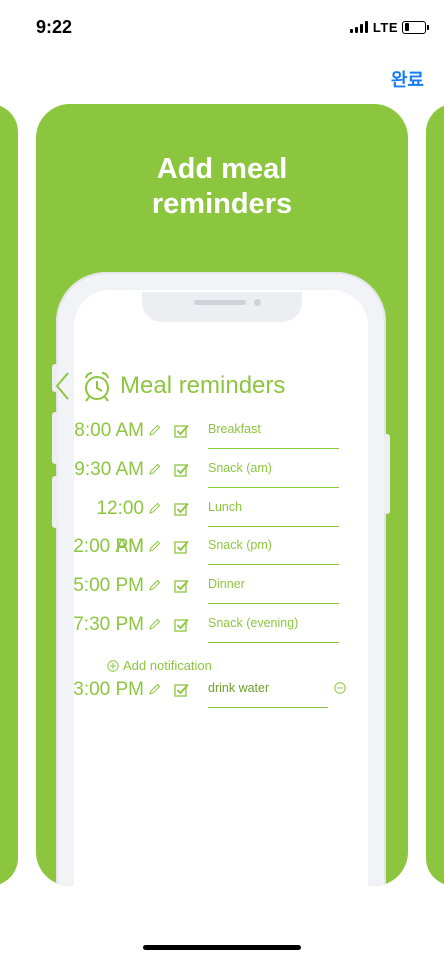  Describe the element at coordinates (222, 307) in the screenshot. I see `phone-notch` at that location.